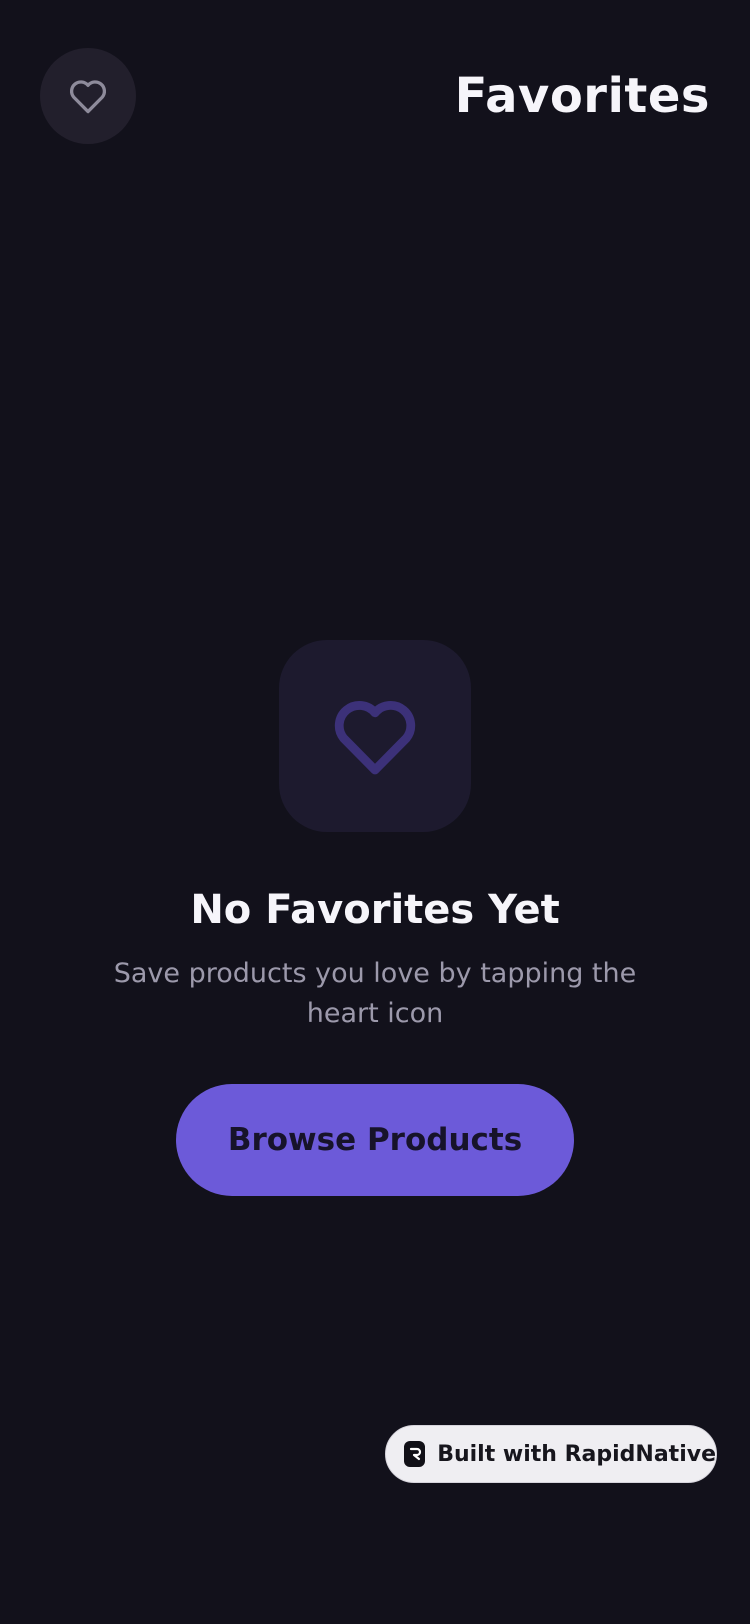 This screenshot has height=1624, width=750. Describe the element at coordinates (576, 1454) in the screenshot. I see `built-with-label: Built with RapidNative` at that location.